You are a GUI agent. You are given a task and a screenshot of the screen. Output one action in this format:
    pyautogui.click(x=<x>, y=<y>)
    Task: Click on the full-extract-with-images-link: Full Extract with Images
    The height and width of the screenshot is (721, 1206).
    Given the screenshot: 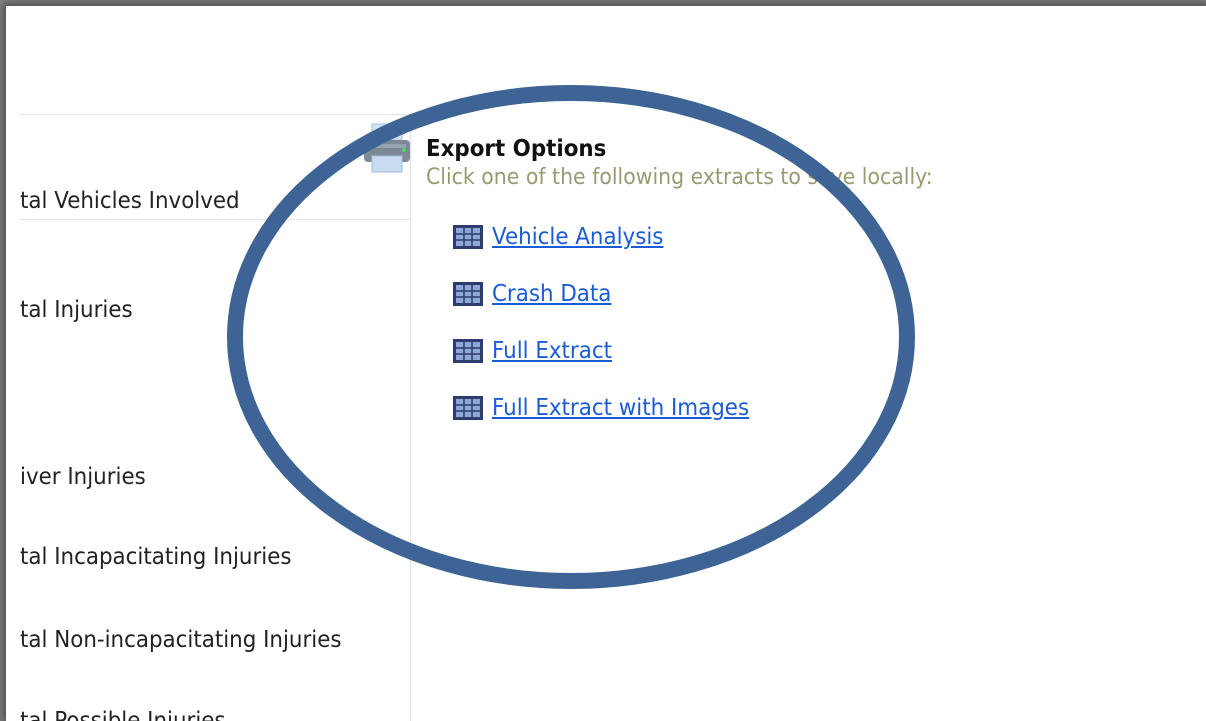 What is the action you would take?
    pyautogui.click(x=620, y=408)
    